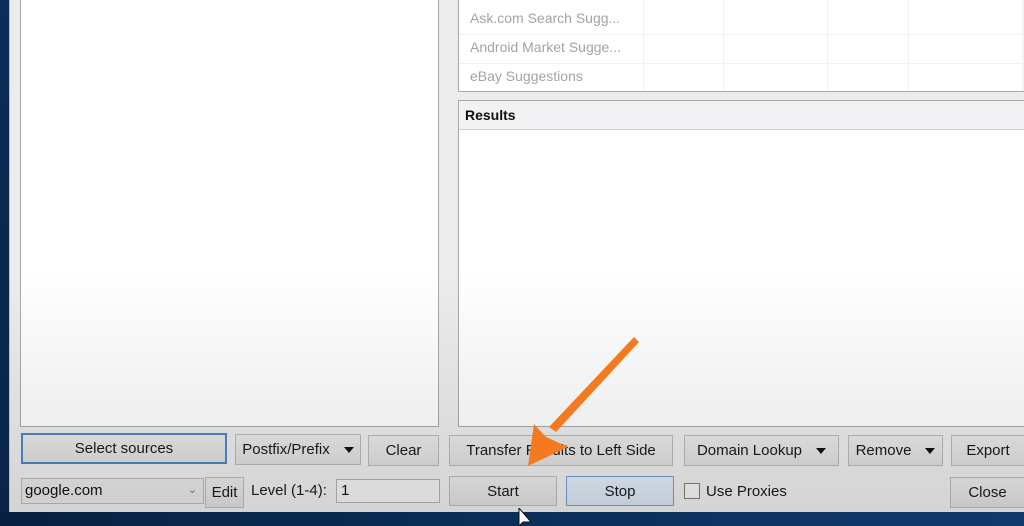 The height and width of the screenshot is (526, 1024). Describe the element at coordinates (594, 384) in the screenshot. I see `arrow-shaft` at that location.